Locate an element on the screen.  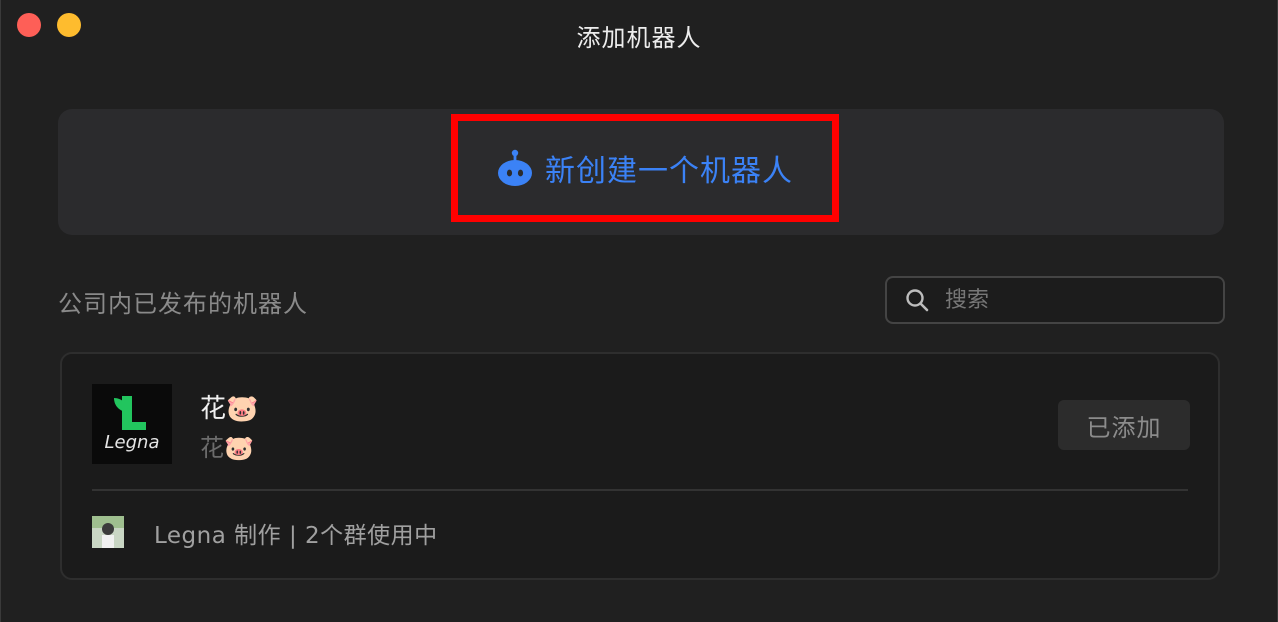
section-title: 公司内已发布的机器人 is located at coordinates (183, 304).